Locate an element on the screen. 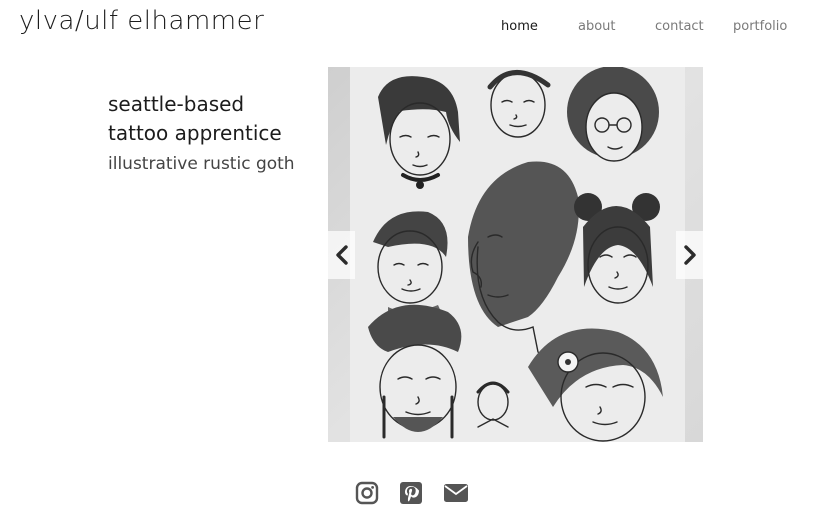 This screenshot has width=824, height=517. email-link is located at coordinates (456, 493).